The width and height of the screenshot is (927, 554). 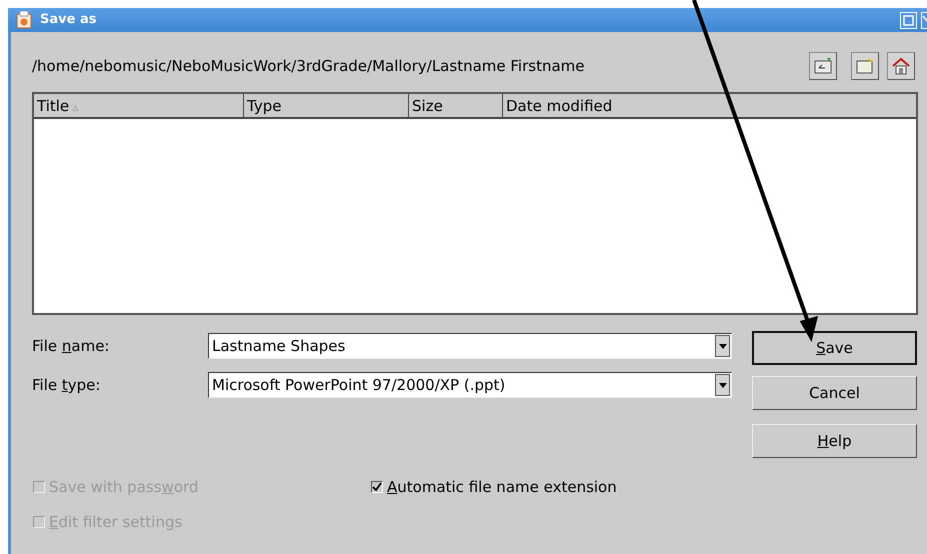 What do you see at coordinates (834, 393) in the screenshot?
I see `dialog-button: Cancel` at bounding box center [834, 393].